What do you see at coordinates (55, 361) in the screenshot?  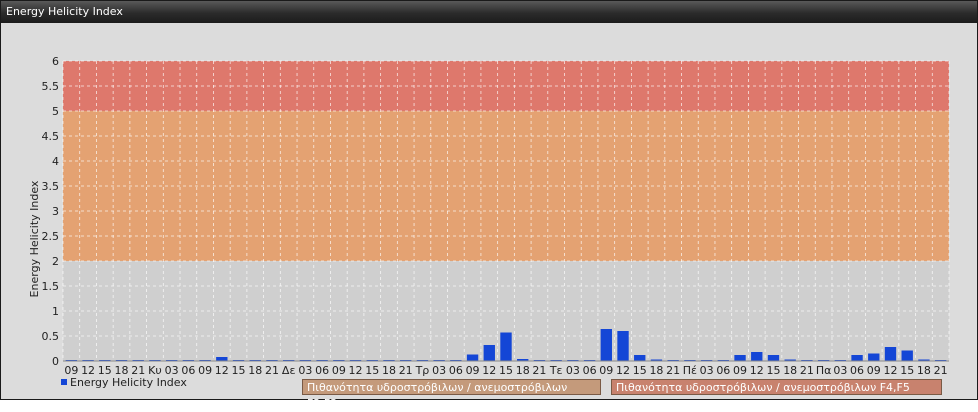 I see `y-tick-label: 0` at bounding box center [55, 361].